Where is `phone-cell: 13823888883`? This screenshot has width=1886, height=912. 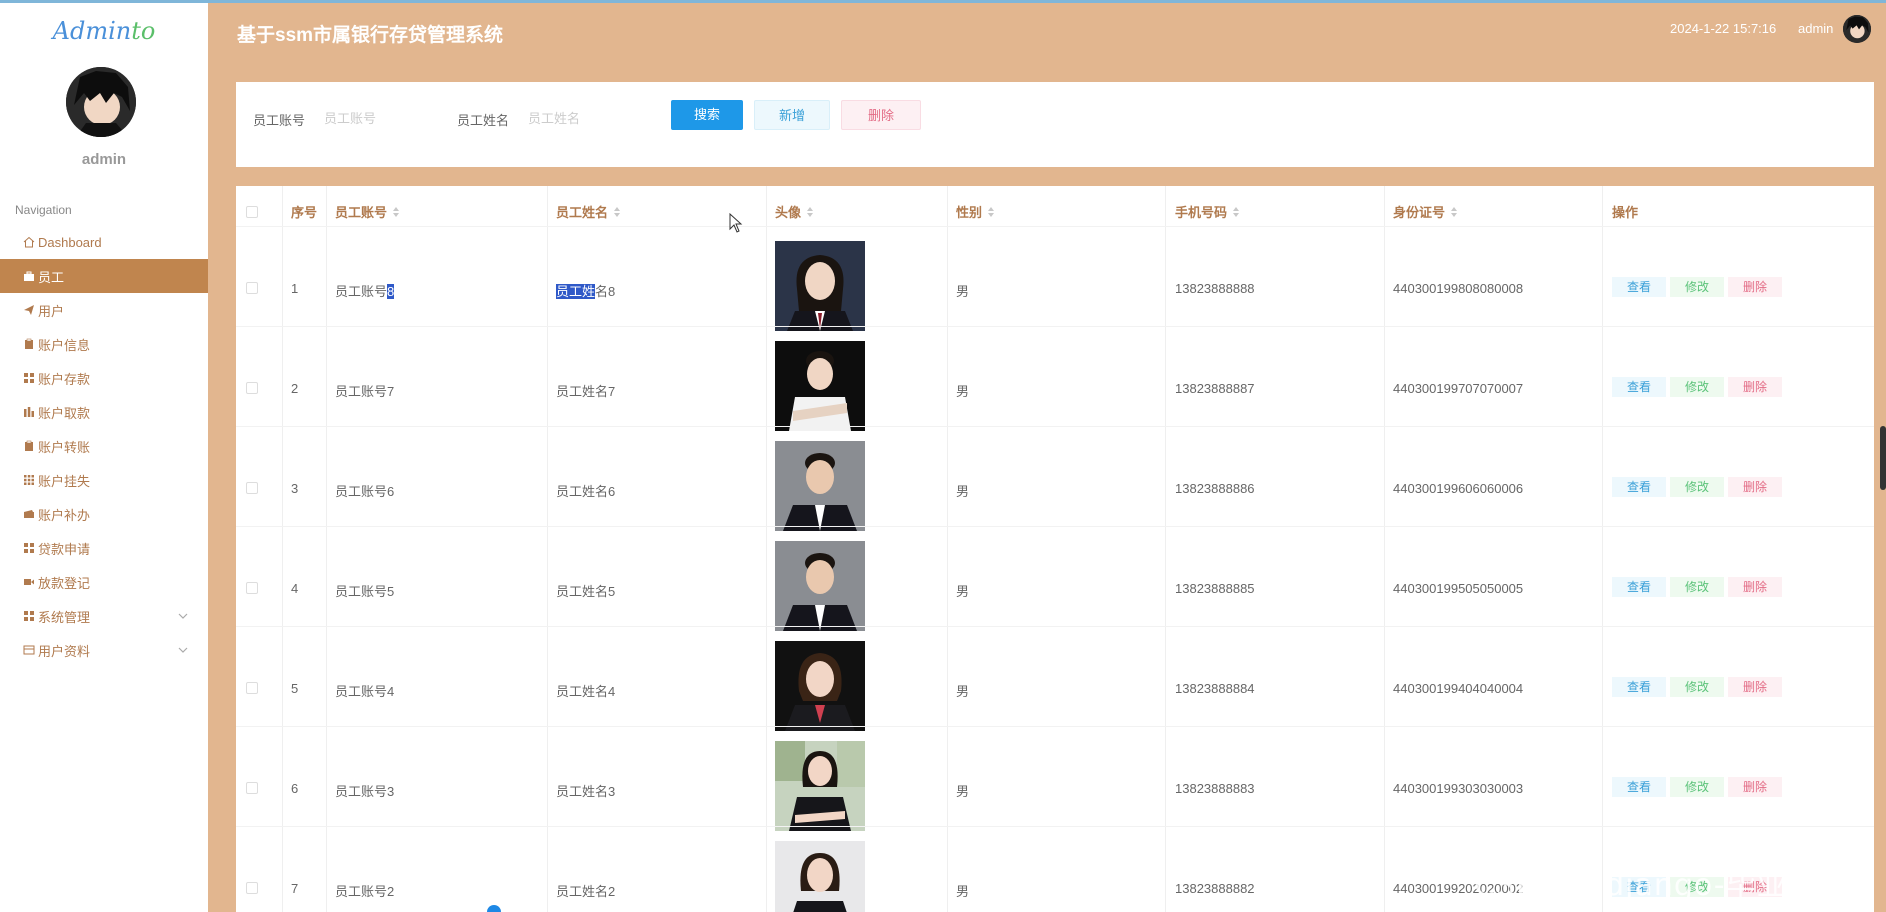 phone-cell: 13823888883 is located at coordinates (1215, 788).